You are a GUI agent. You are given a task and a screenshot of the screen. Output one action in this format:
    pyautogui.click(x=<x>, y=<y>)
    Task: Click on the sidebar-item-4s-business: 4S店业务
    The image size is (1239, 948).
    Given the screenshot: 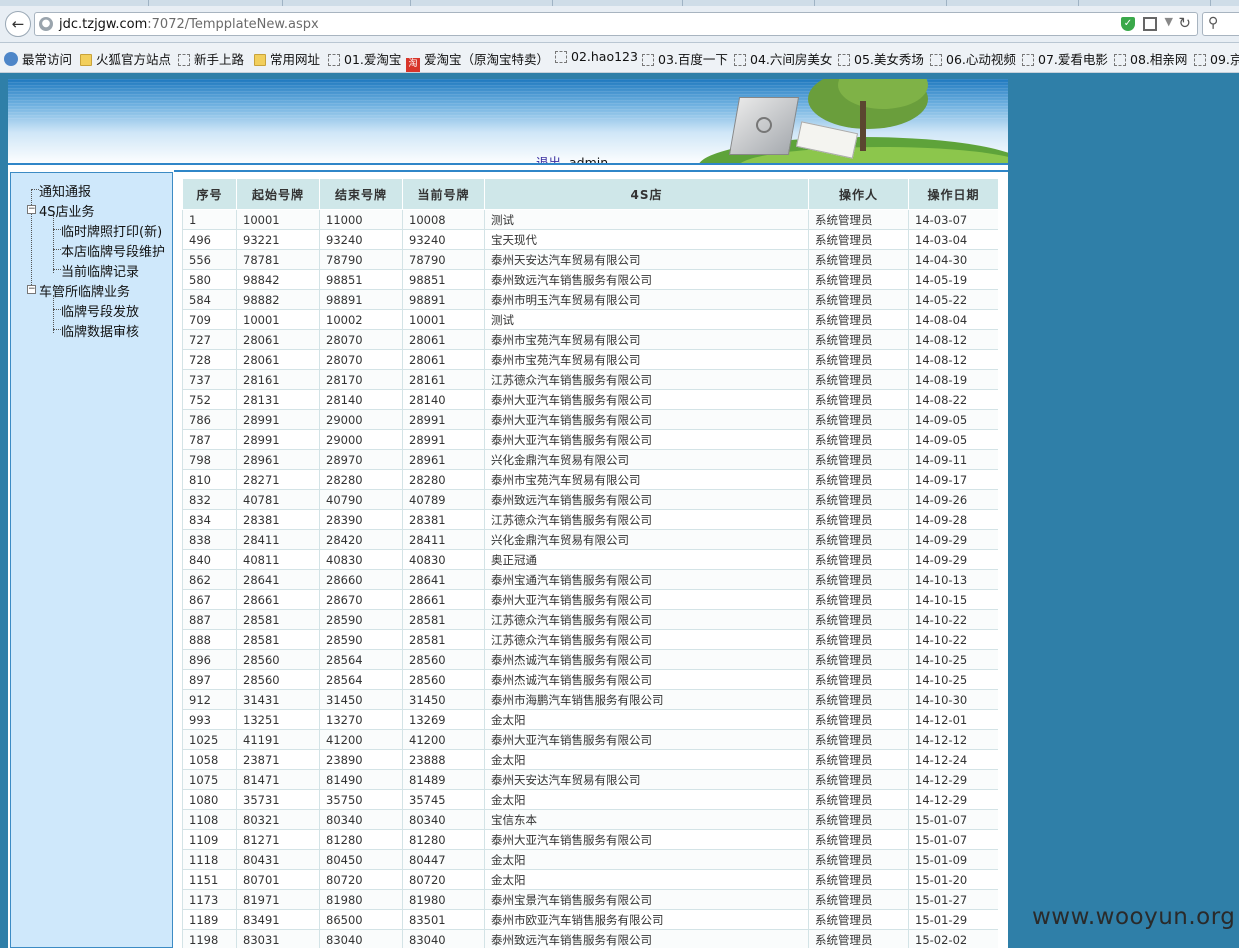 What is the action you would take?
    pyautogui.click(x=67, y=210)
    